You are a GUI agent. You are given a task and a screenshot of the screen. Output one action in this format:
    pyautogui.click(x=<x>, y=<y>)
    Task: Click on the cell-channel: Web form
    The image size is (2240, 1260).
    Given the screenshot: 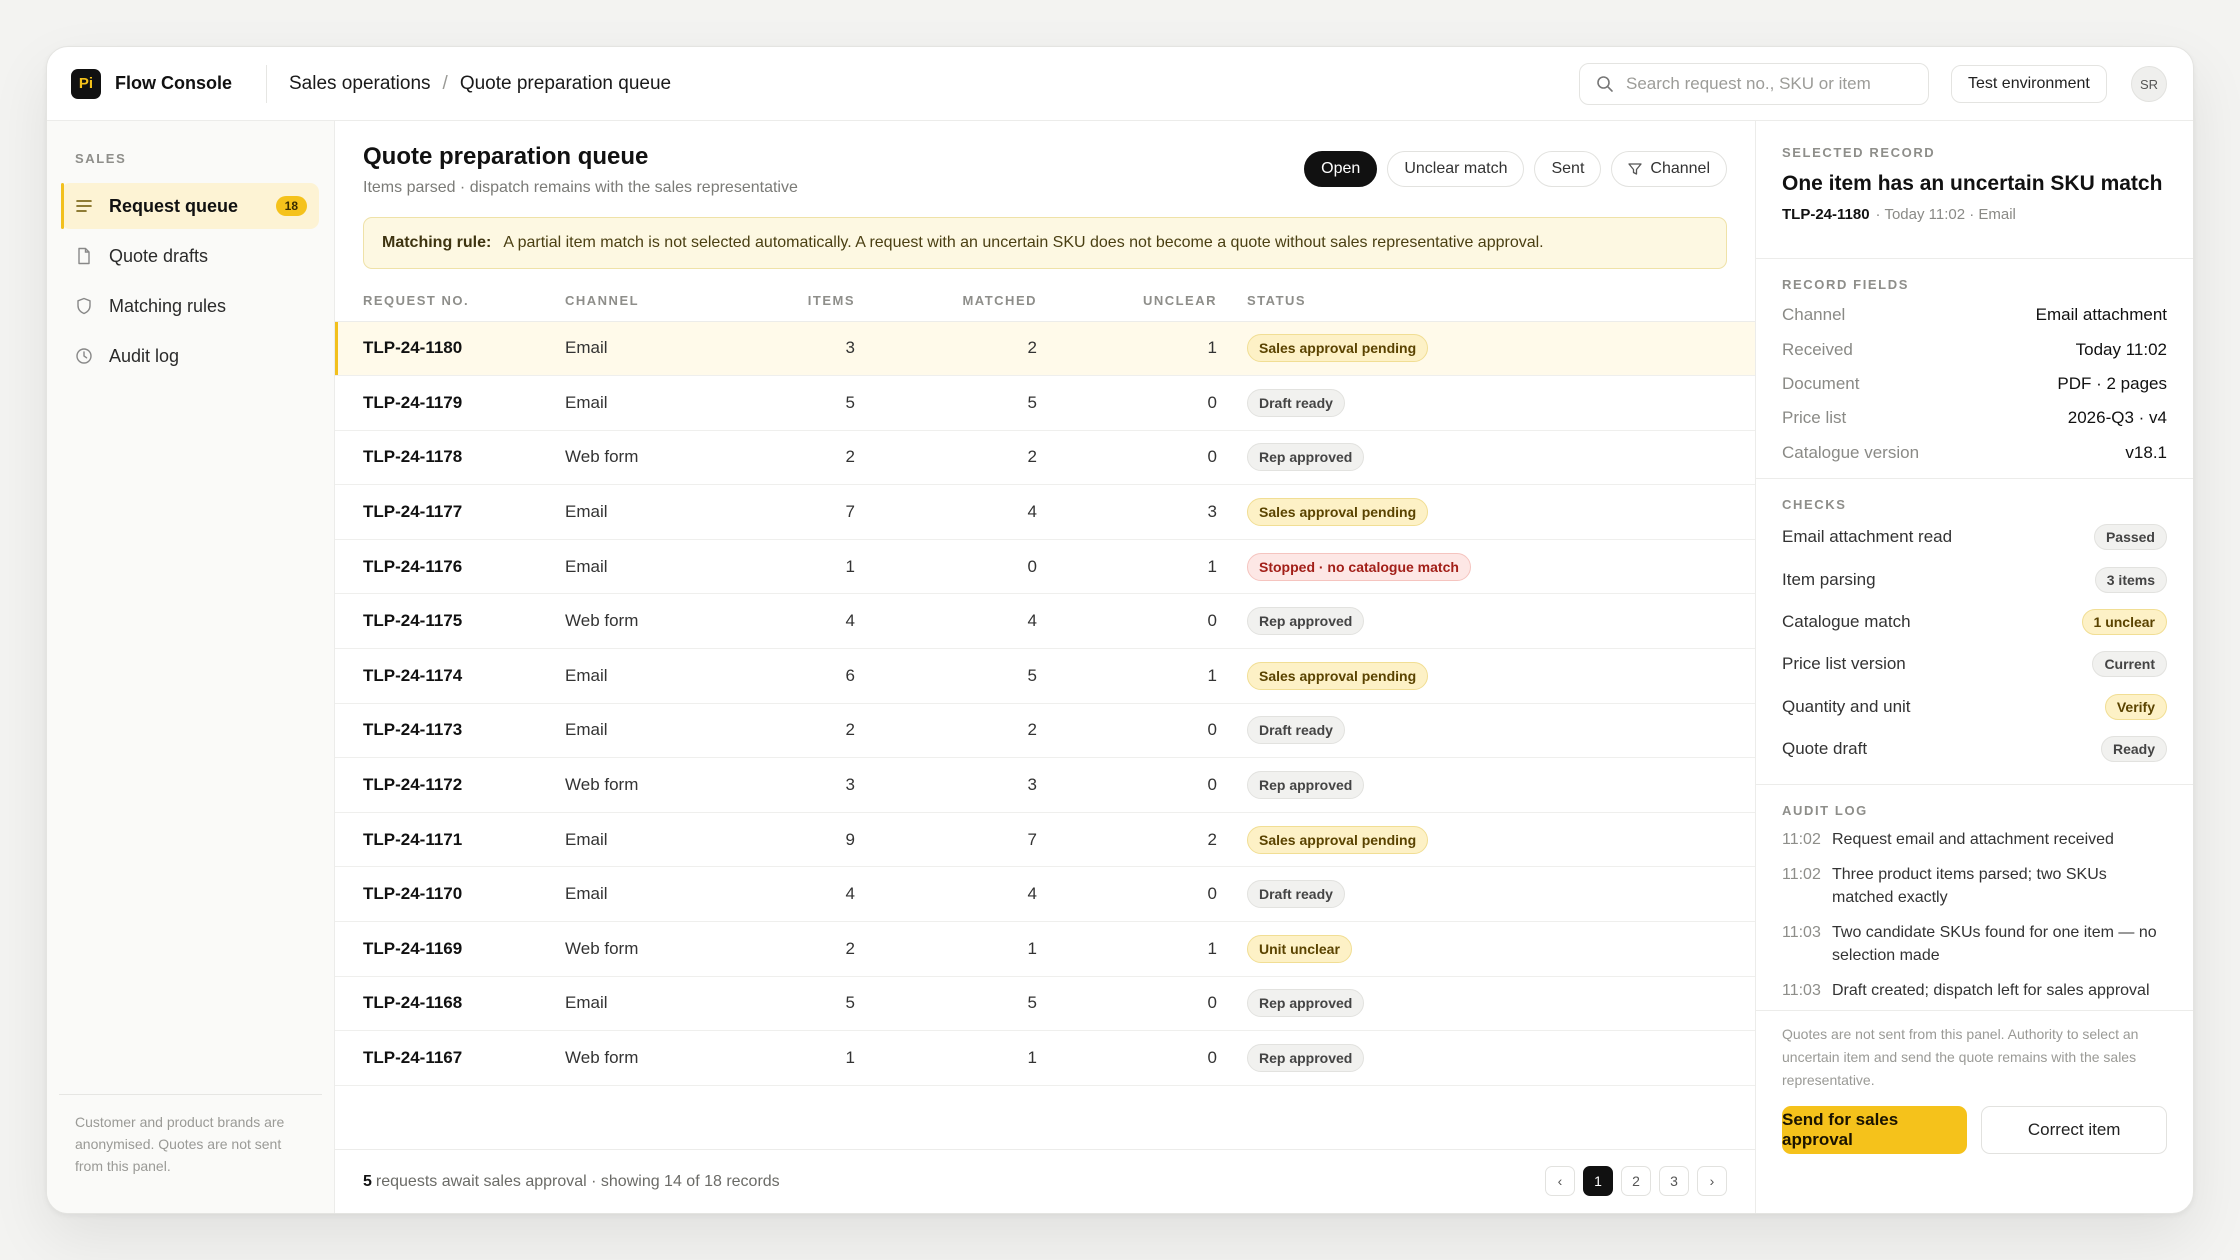 What is the action you would take?
    pyautogui.click(x=665, y=621)
    